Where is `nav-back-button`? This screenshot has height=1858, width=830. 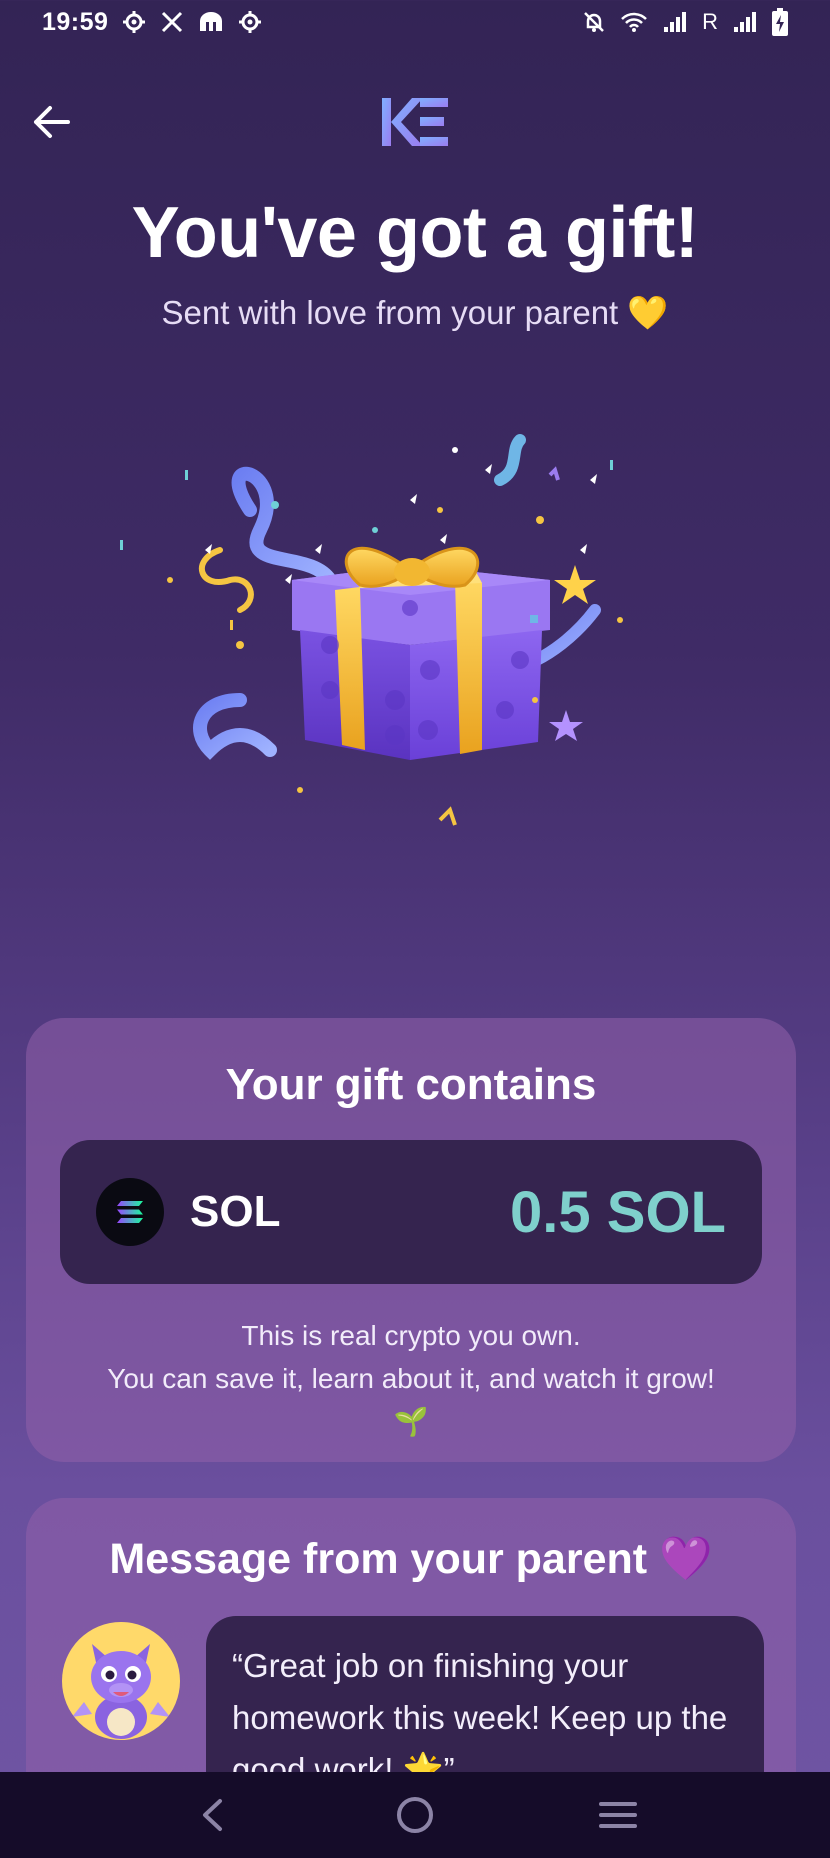
nav-back-button is located at coordinates (212, 1815).